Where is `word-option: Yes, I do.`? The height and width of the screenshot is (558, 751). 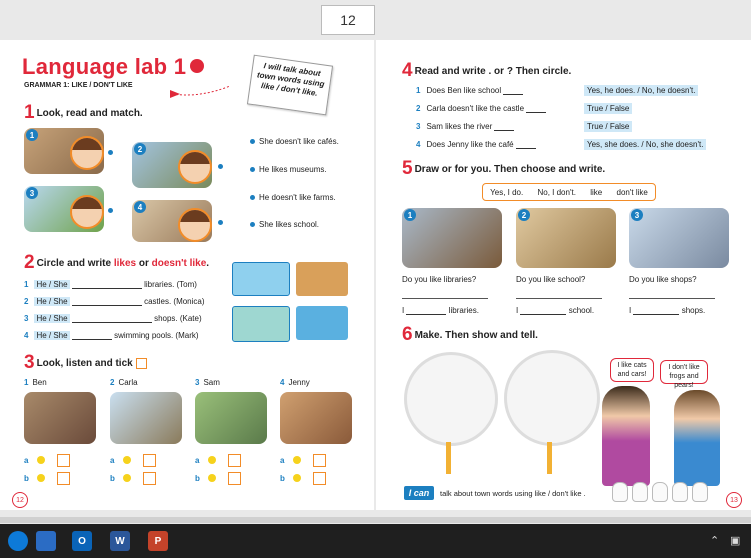
word-option: Yes, I do. is located at coordinates (507, 192).